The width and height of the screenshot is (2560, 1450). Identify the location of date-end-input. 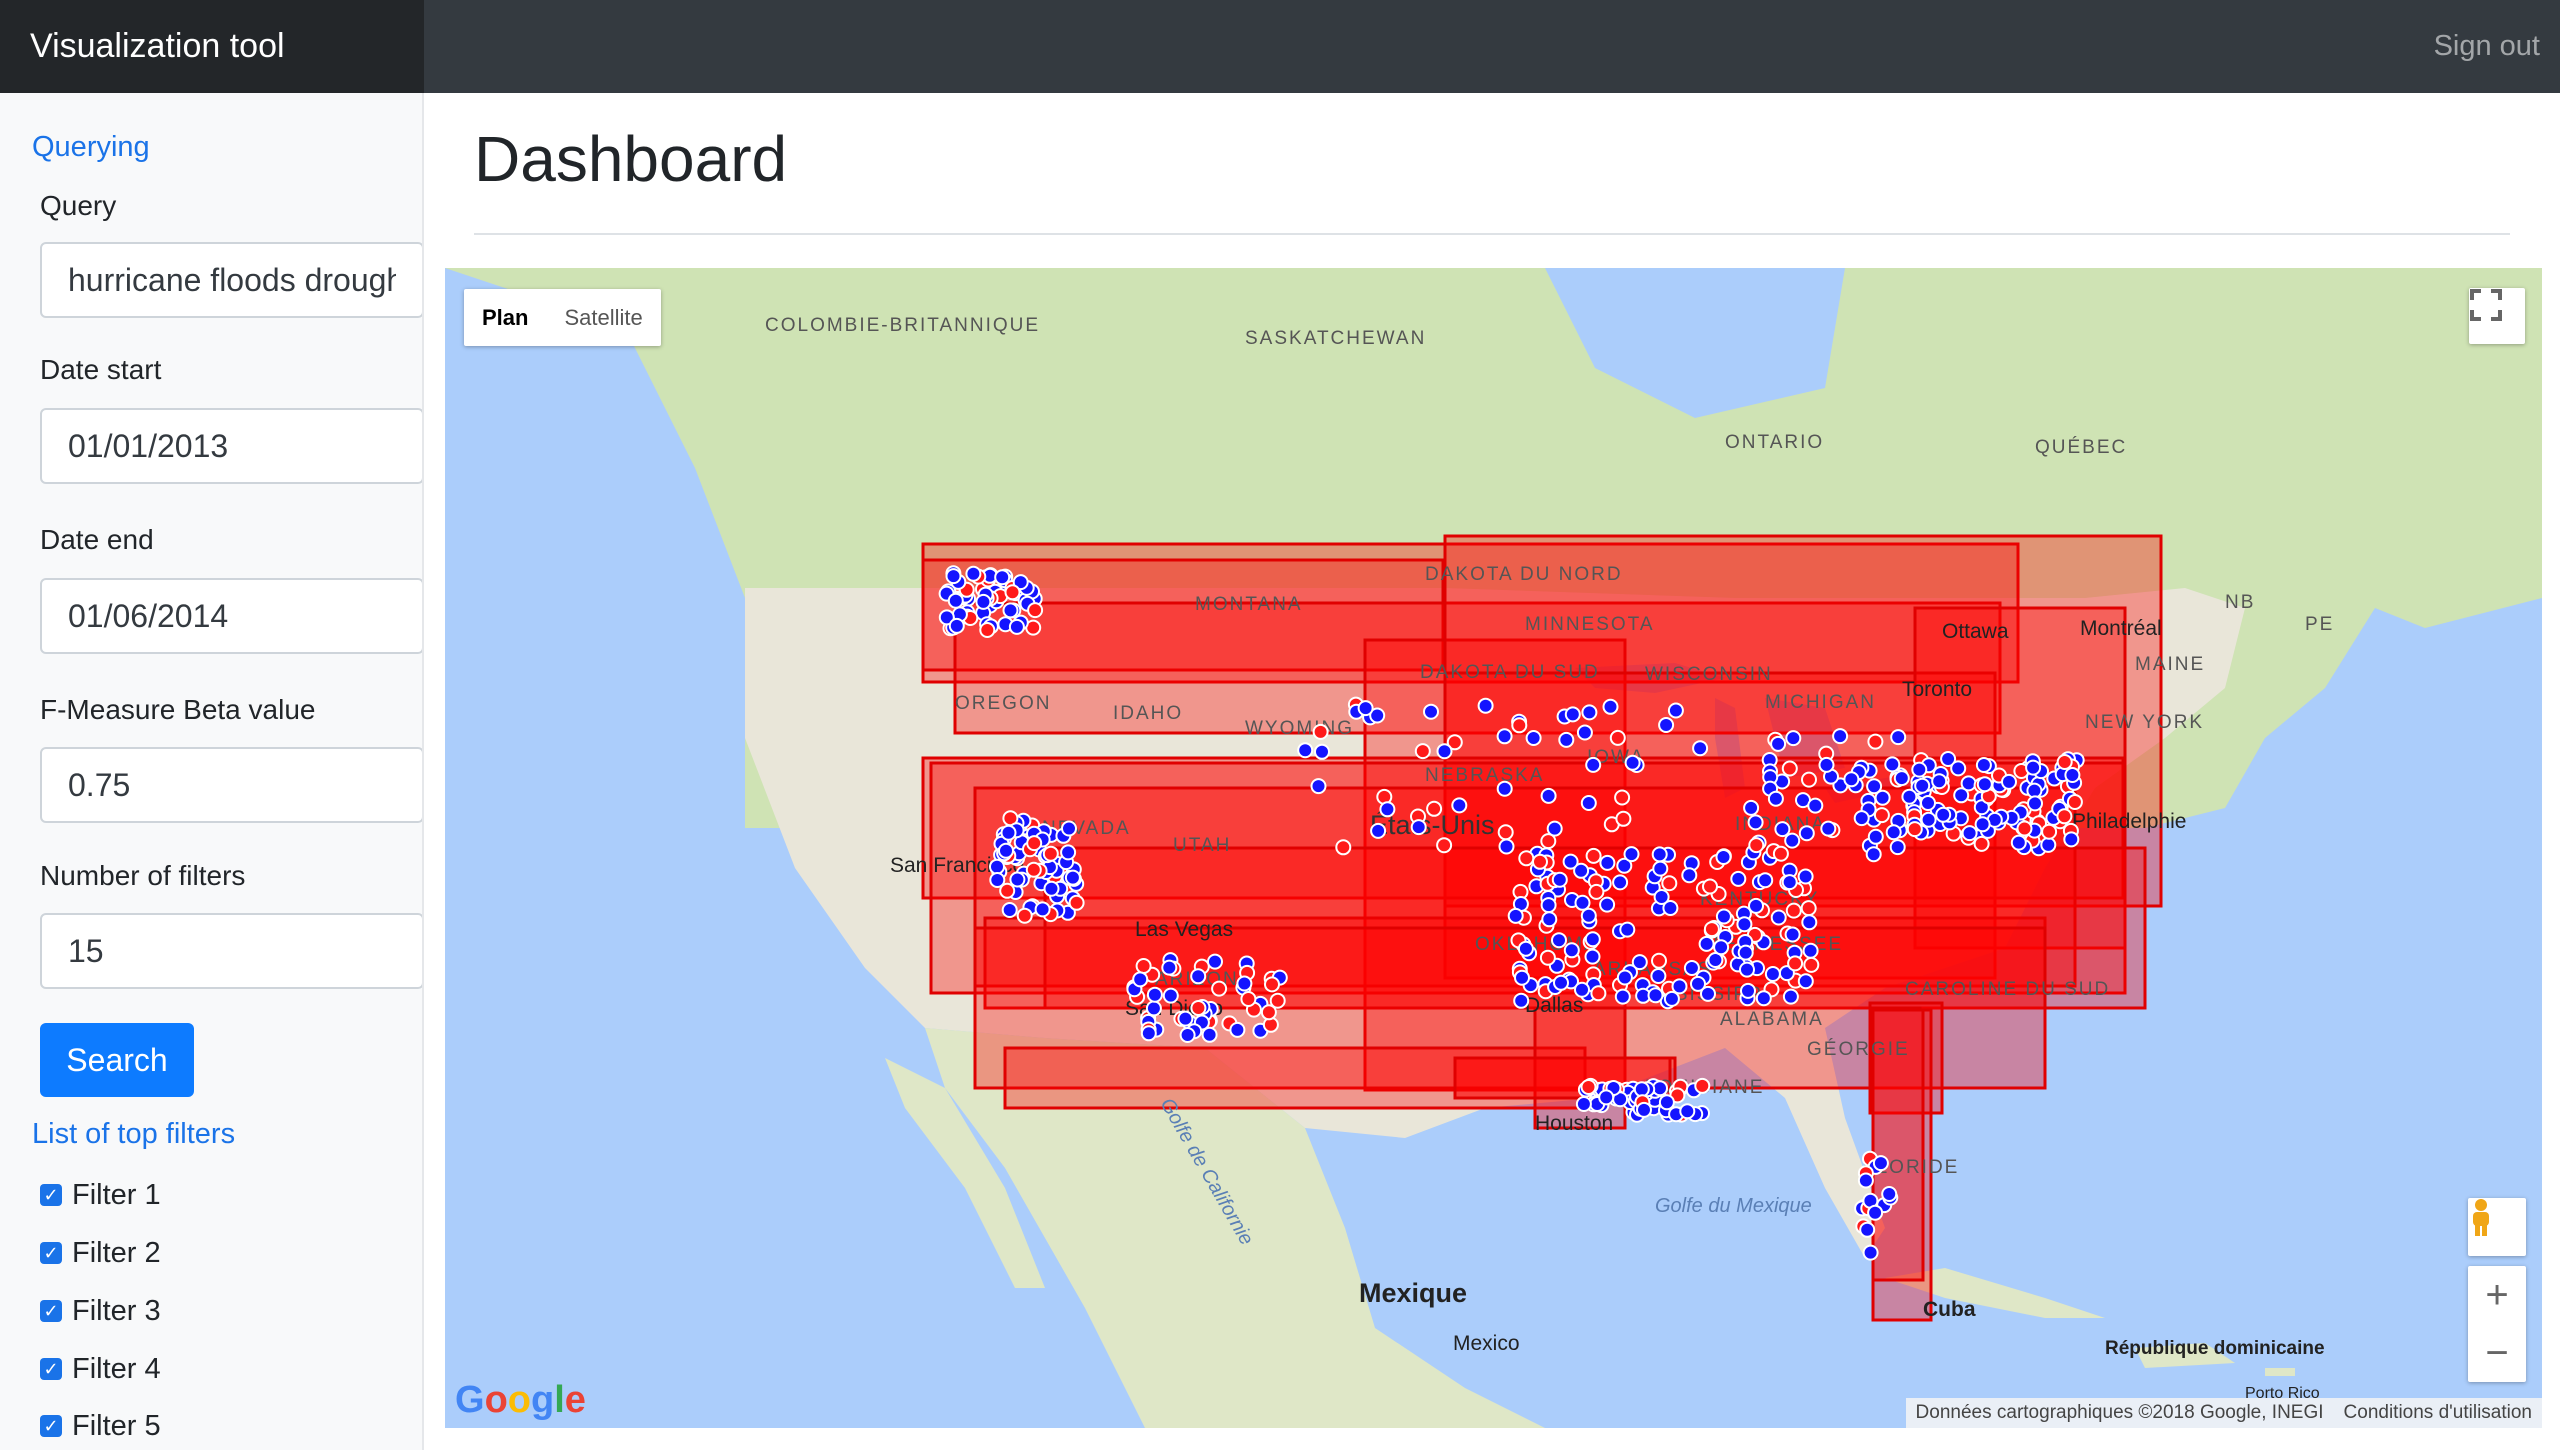
(231, 616).